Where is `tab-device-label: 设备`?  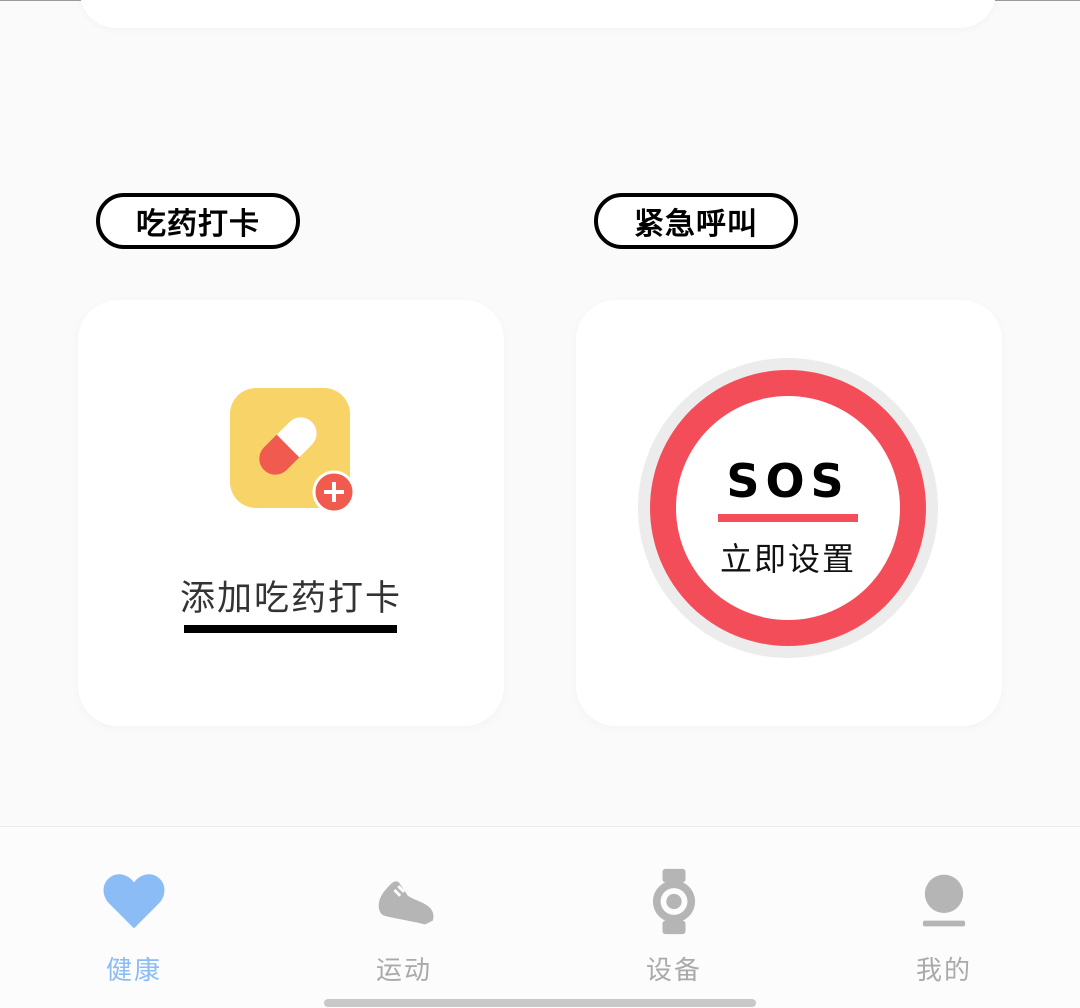 tab-device-label: 设备 is located at coordinates (673, 971).